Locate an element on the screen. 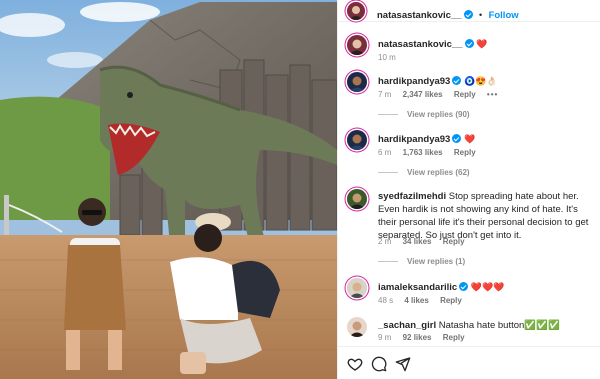  caption-time: 10 m is located at coordinates (387, 57).